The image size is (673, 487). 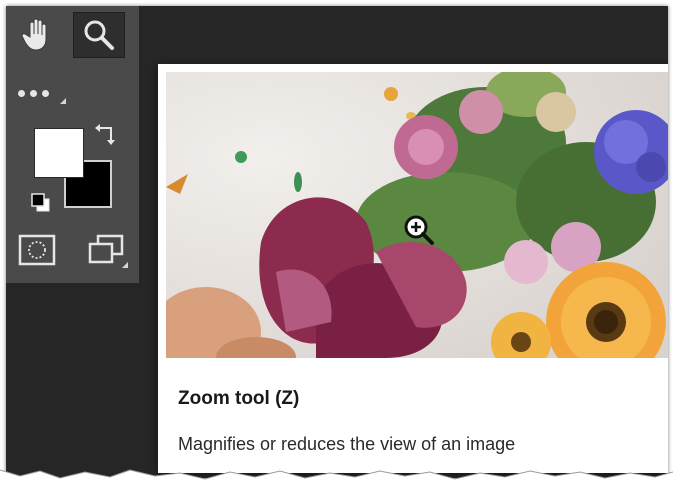 What do you see at coordinates (107, 135) in the screenshot?
I see `swap-colors-icon` at bounding box center [107, 135].